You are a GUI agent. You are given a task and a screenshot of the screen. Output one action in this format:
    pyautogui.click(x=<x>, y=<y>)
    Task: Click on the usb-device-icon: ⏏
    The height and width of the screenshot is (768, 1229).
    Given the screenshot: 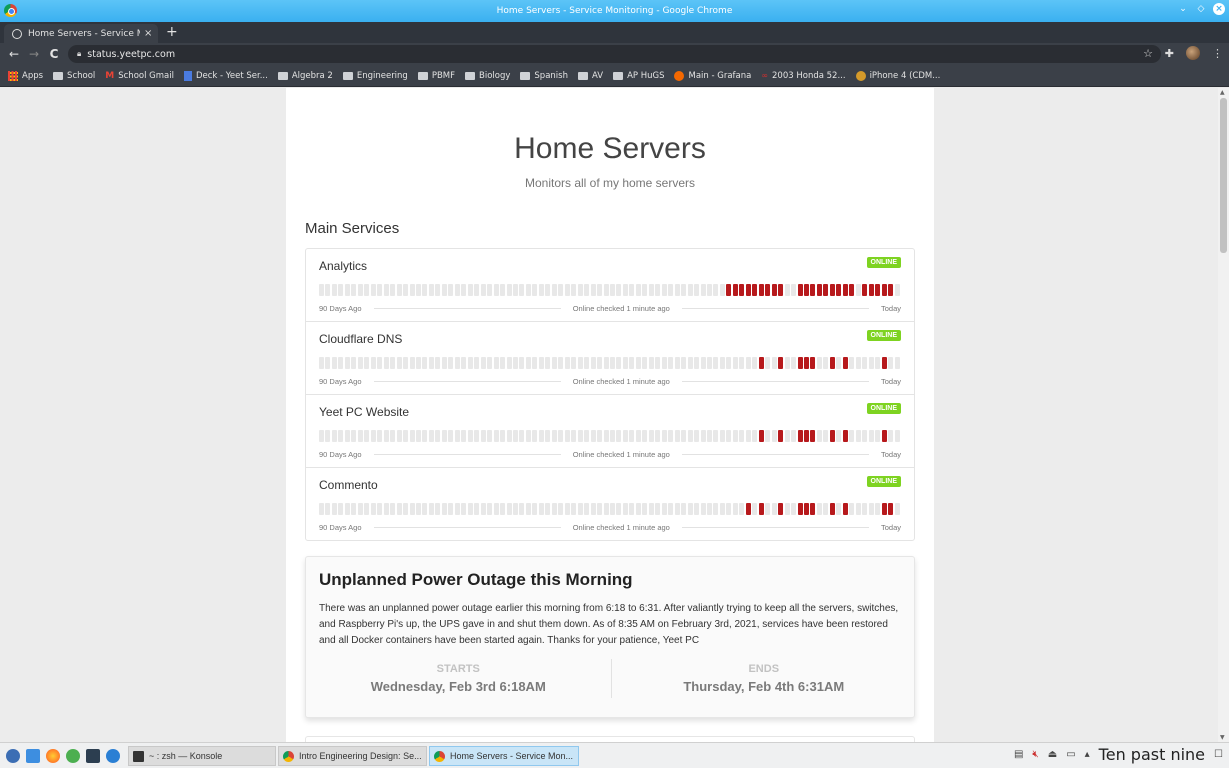 What is the action you would take?
    pyautogui.click(x=1052, y=754)
    